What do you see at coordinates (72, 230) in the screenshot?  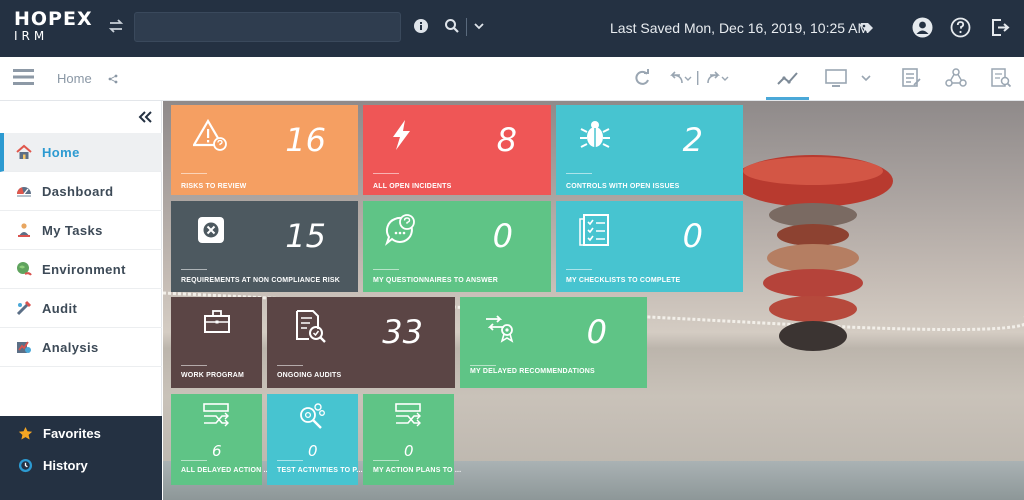 I see `sidebar-item-label: My Tasks` at bounding box center [72, 230].